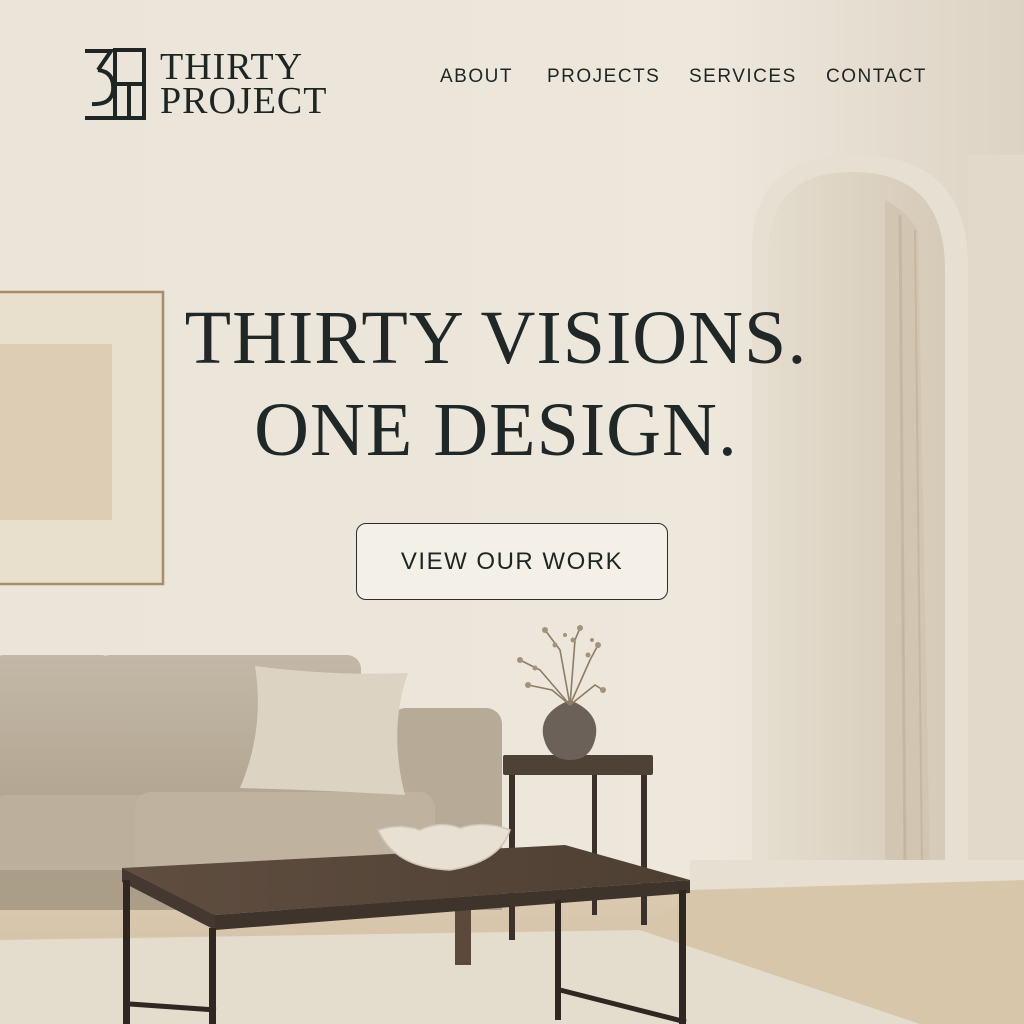 Image resolution: width=1024 pixels, height=1024 pixels. What do you see at coordinates (115, 84) in the screenshot?
I see `thirty-project-monogram-icon` at bounding box center [115, 84].